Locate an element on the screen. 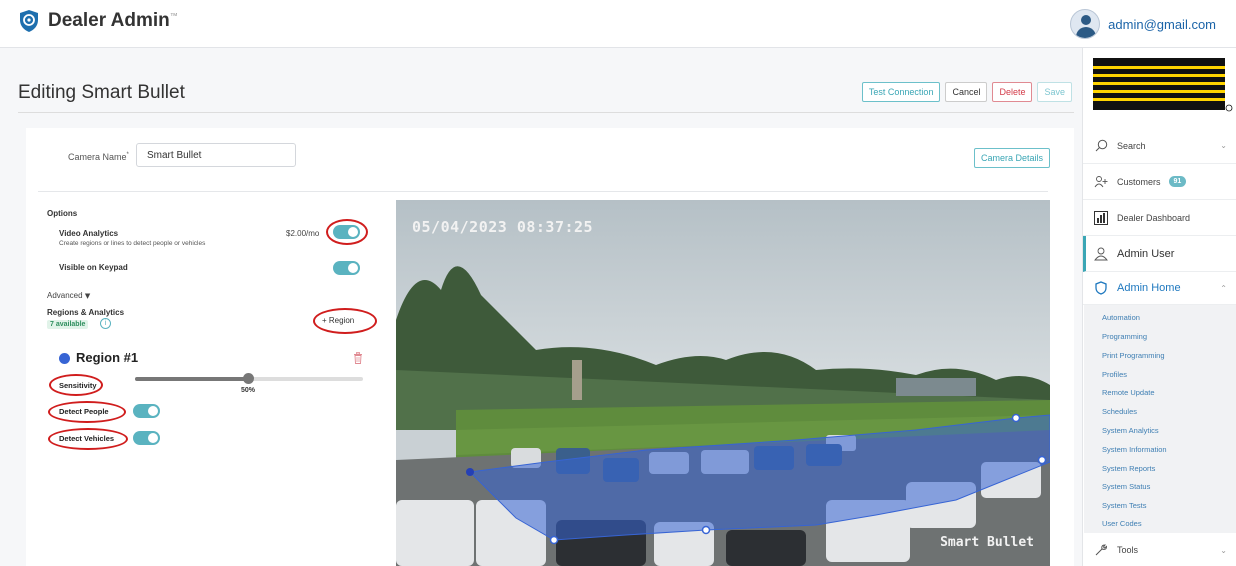 The width and height of the screenshot is (1236, 566). visible-on-keypad-toggle is located at coordinates (346, 268).